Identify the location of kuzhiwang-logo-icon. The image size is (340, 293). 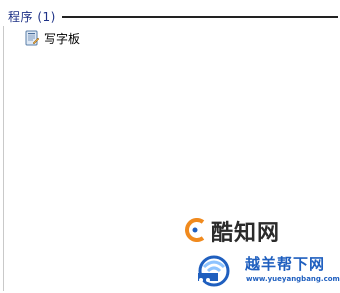
(195, 230).